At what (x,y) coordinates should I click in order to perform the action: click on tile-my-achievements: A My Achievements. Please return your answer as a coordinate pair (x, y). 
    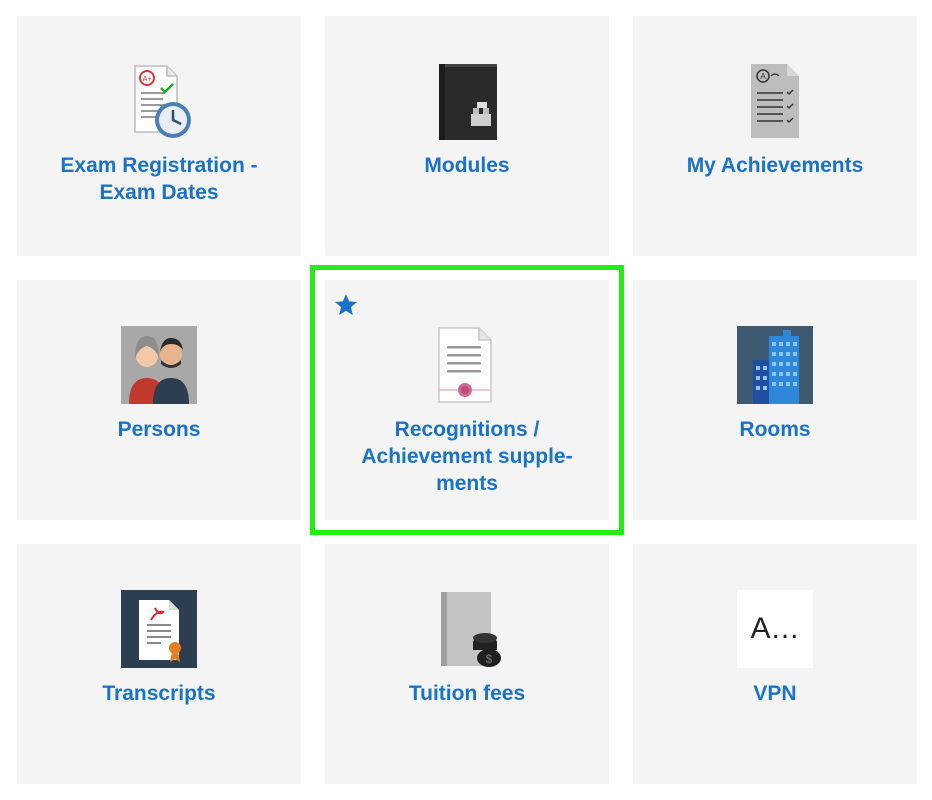
    Looking at the image, I should click on (775, 136).